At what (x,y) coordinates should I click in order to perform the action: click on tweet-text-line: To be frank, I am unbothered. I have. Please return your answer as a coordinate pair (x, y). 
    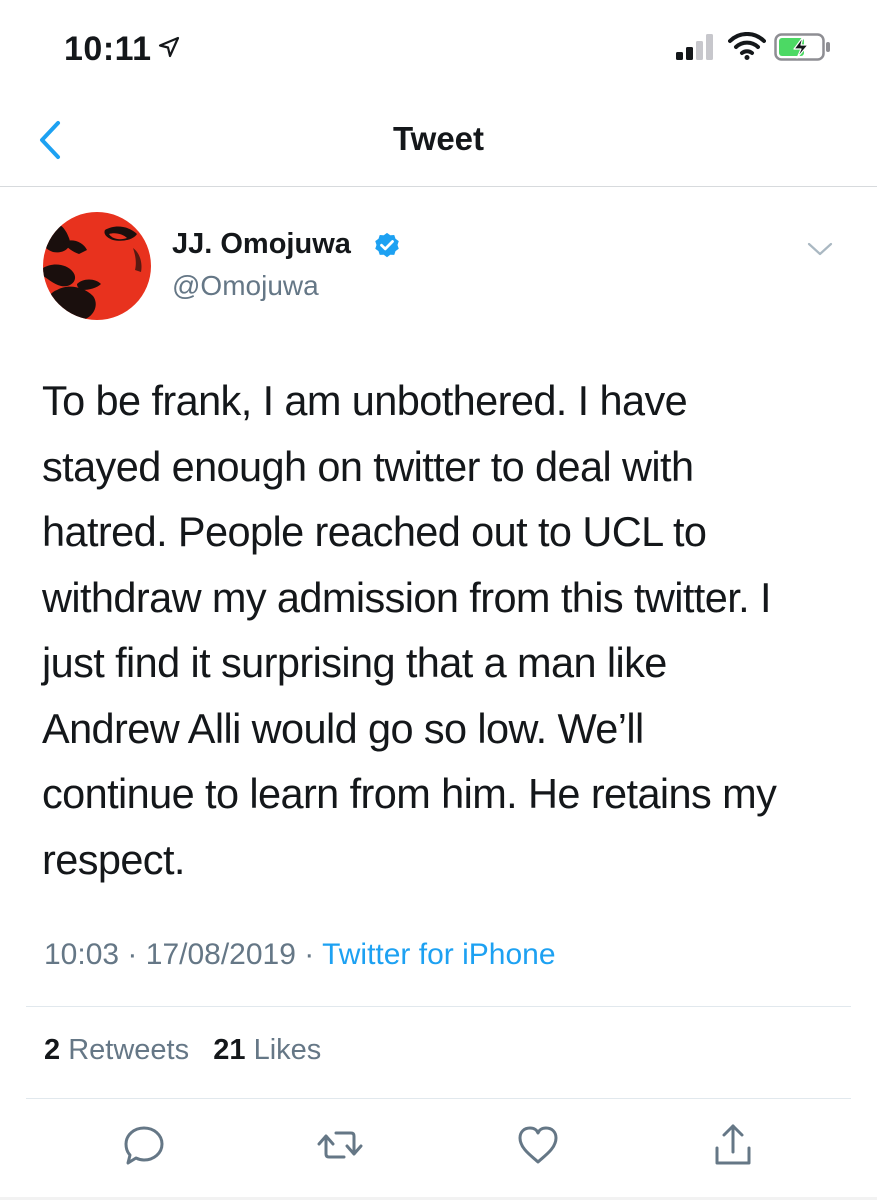
    Looking at the image, I should click on (365, 400).